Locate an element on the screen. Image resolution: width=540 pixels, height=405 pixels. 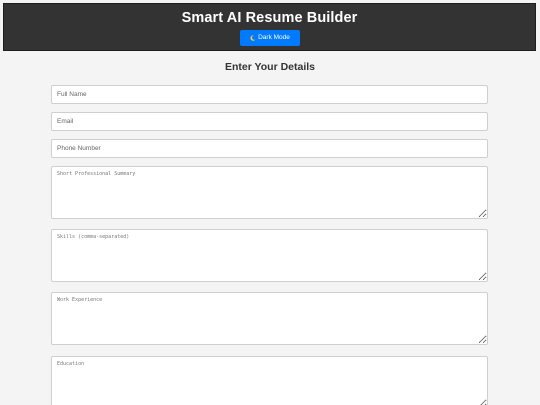
dark-mode-label: Dark Mode is located at coordinates (274, 37).